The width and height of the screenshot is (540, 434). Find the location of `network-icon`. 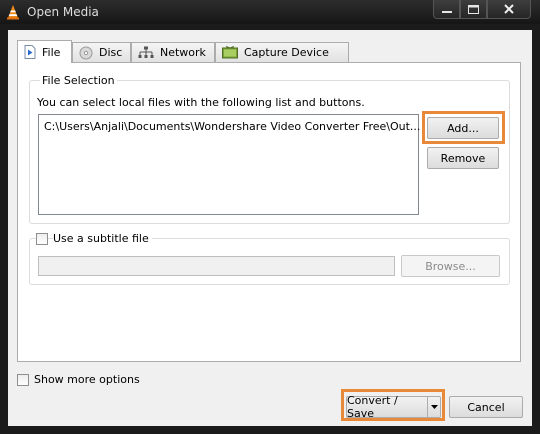

network-icon is located at coordinates (146, 52).